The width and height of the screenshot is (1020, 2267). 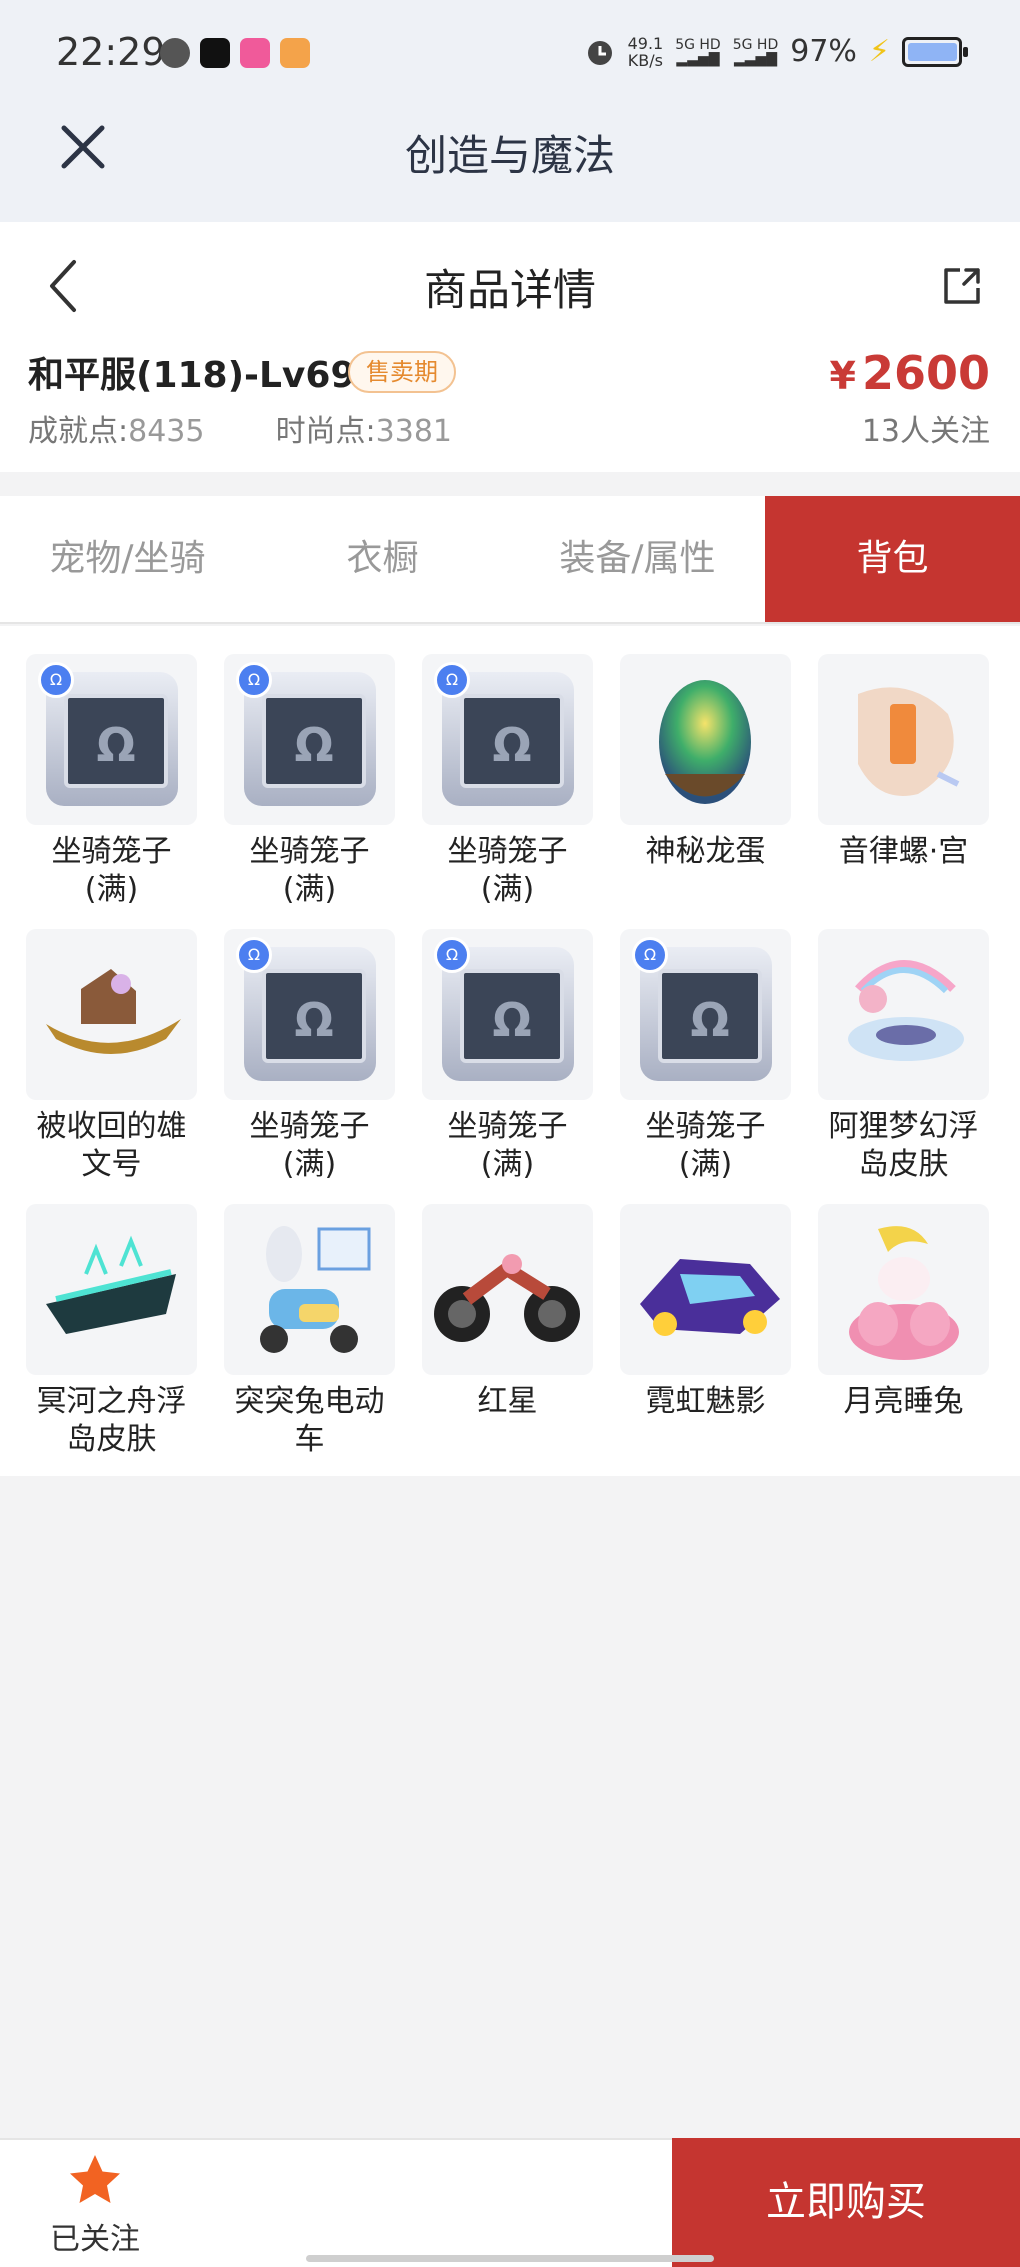 I want to click on item-label: 被收回的雄 文号, so click(x=111, y=1146).